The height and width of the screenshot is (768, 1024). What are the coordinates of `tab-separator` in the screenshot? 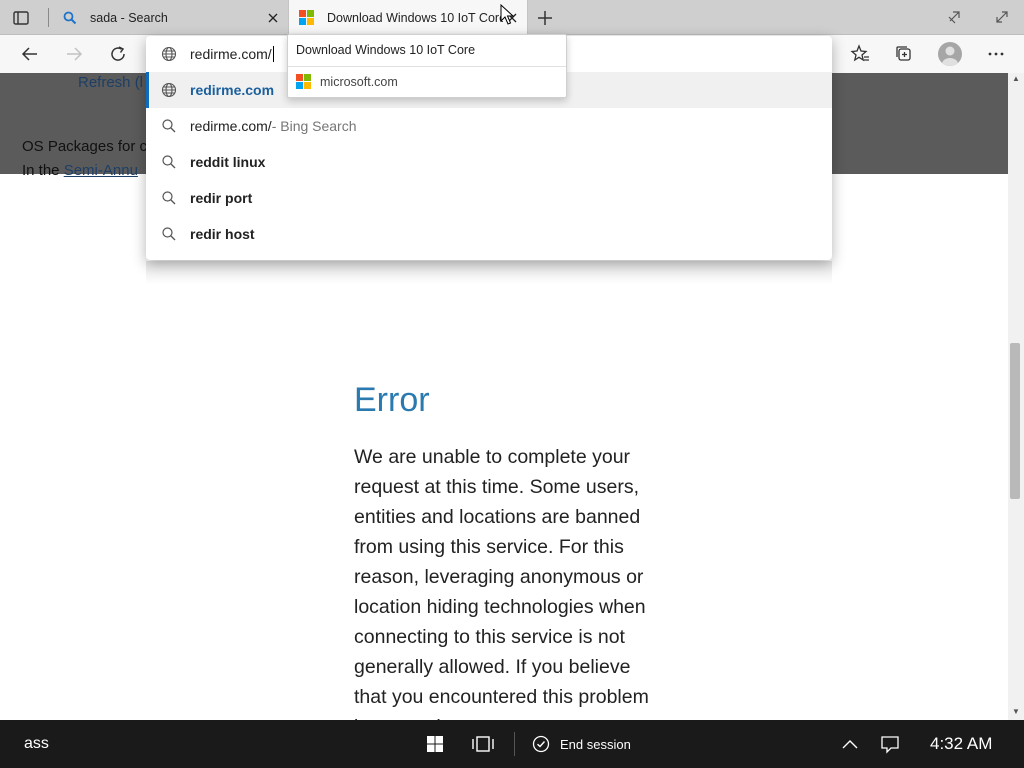 It's located at (48, 17).